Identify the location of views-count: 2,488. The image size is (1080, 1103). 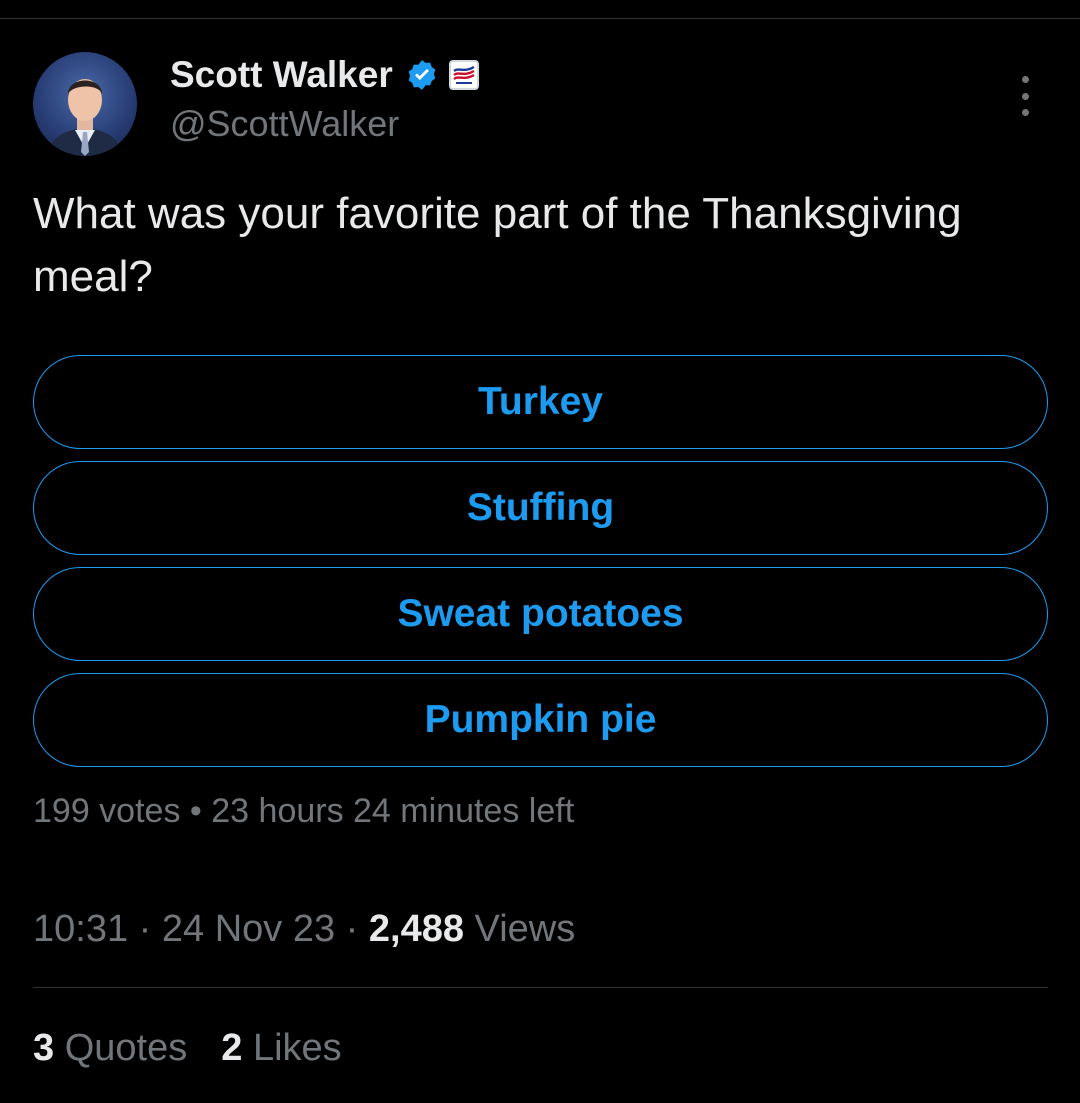
(416, 929).